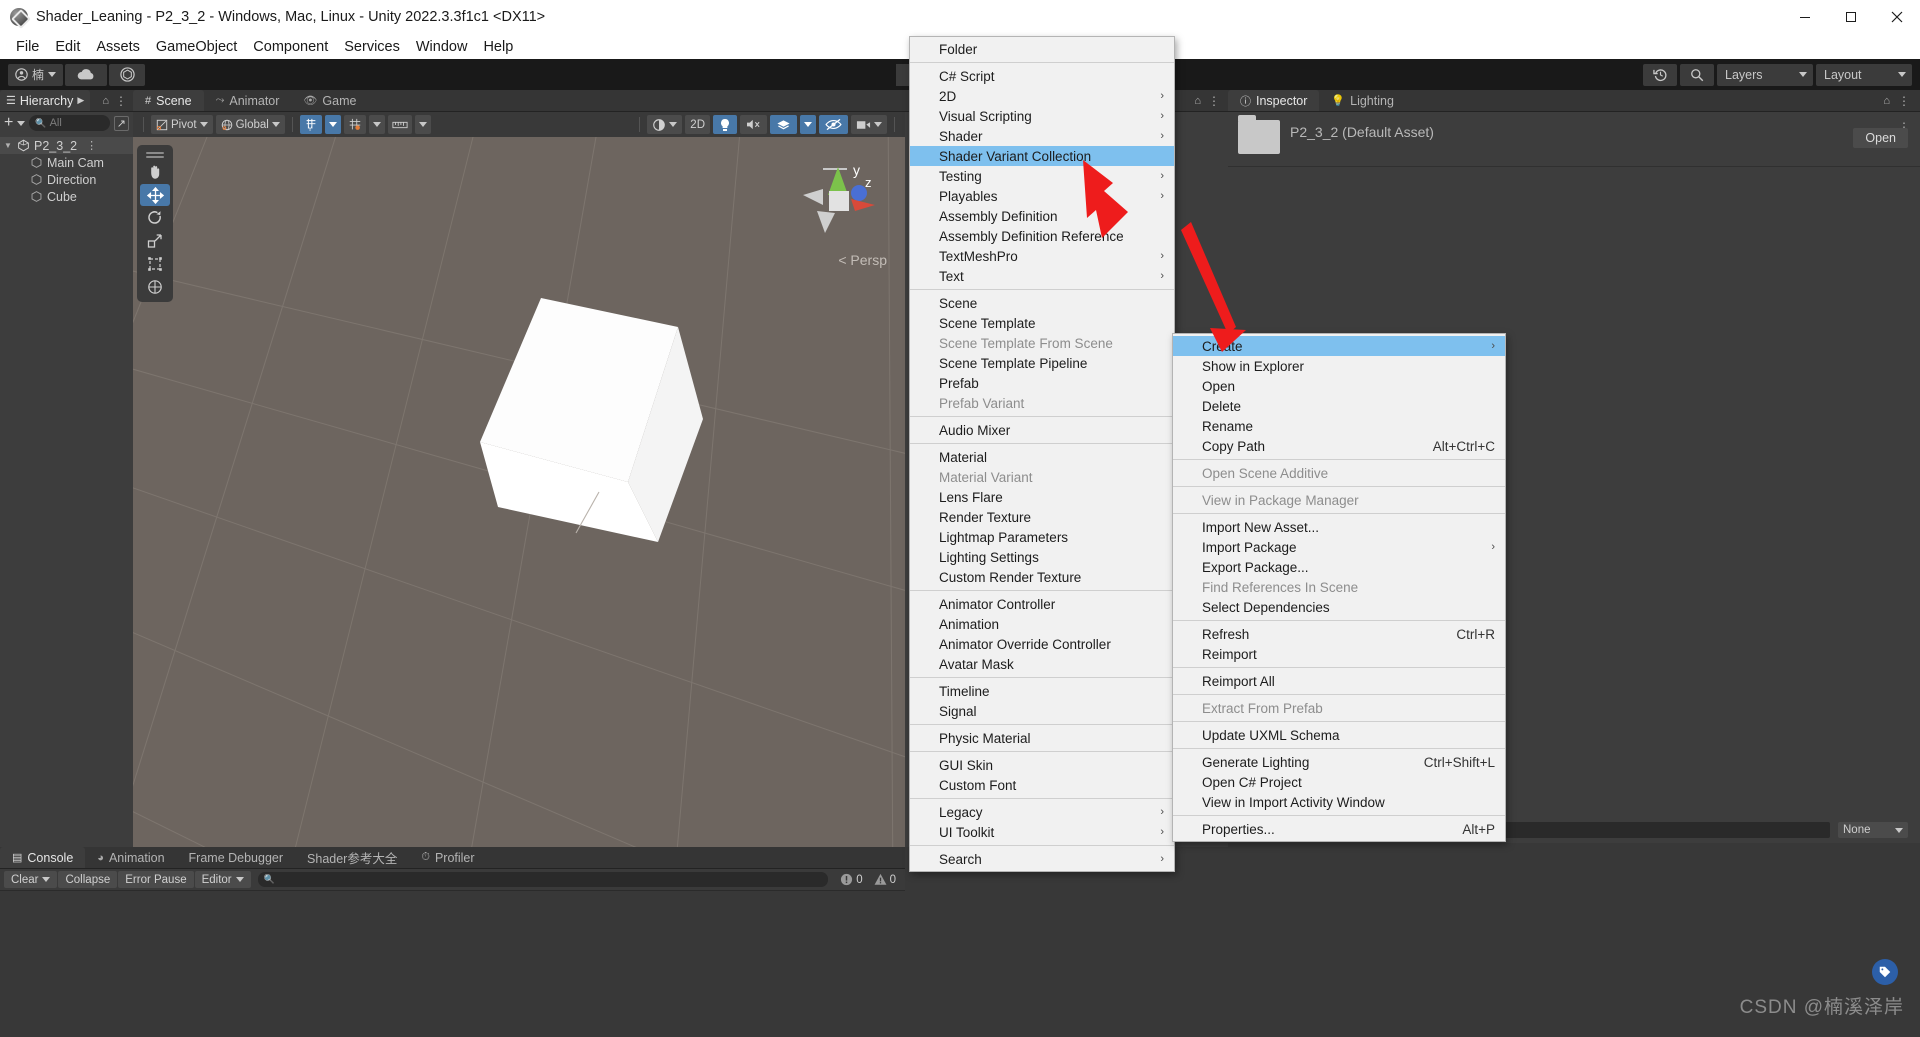  Describe the element at coordinates (329, 100) in the screenshot. I see `tab-game: 👁 Game` at that location.